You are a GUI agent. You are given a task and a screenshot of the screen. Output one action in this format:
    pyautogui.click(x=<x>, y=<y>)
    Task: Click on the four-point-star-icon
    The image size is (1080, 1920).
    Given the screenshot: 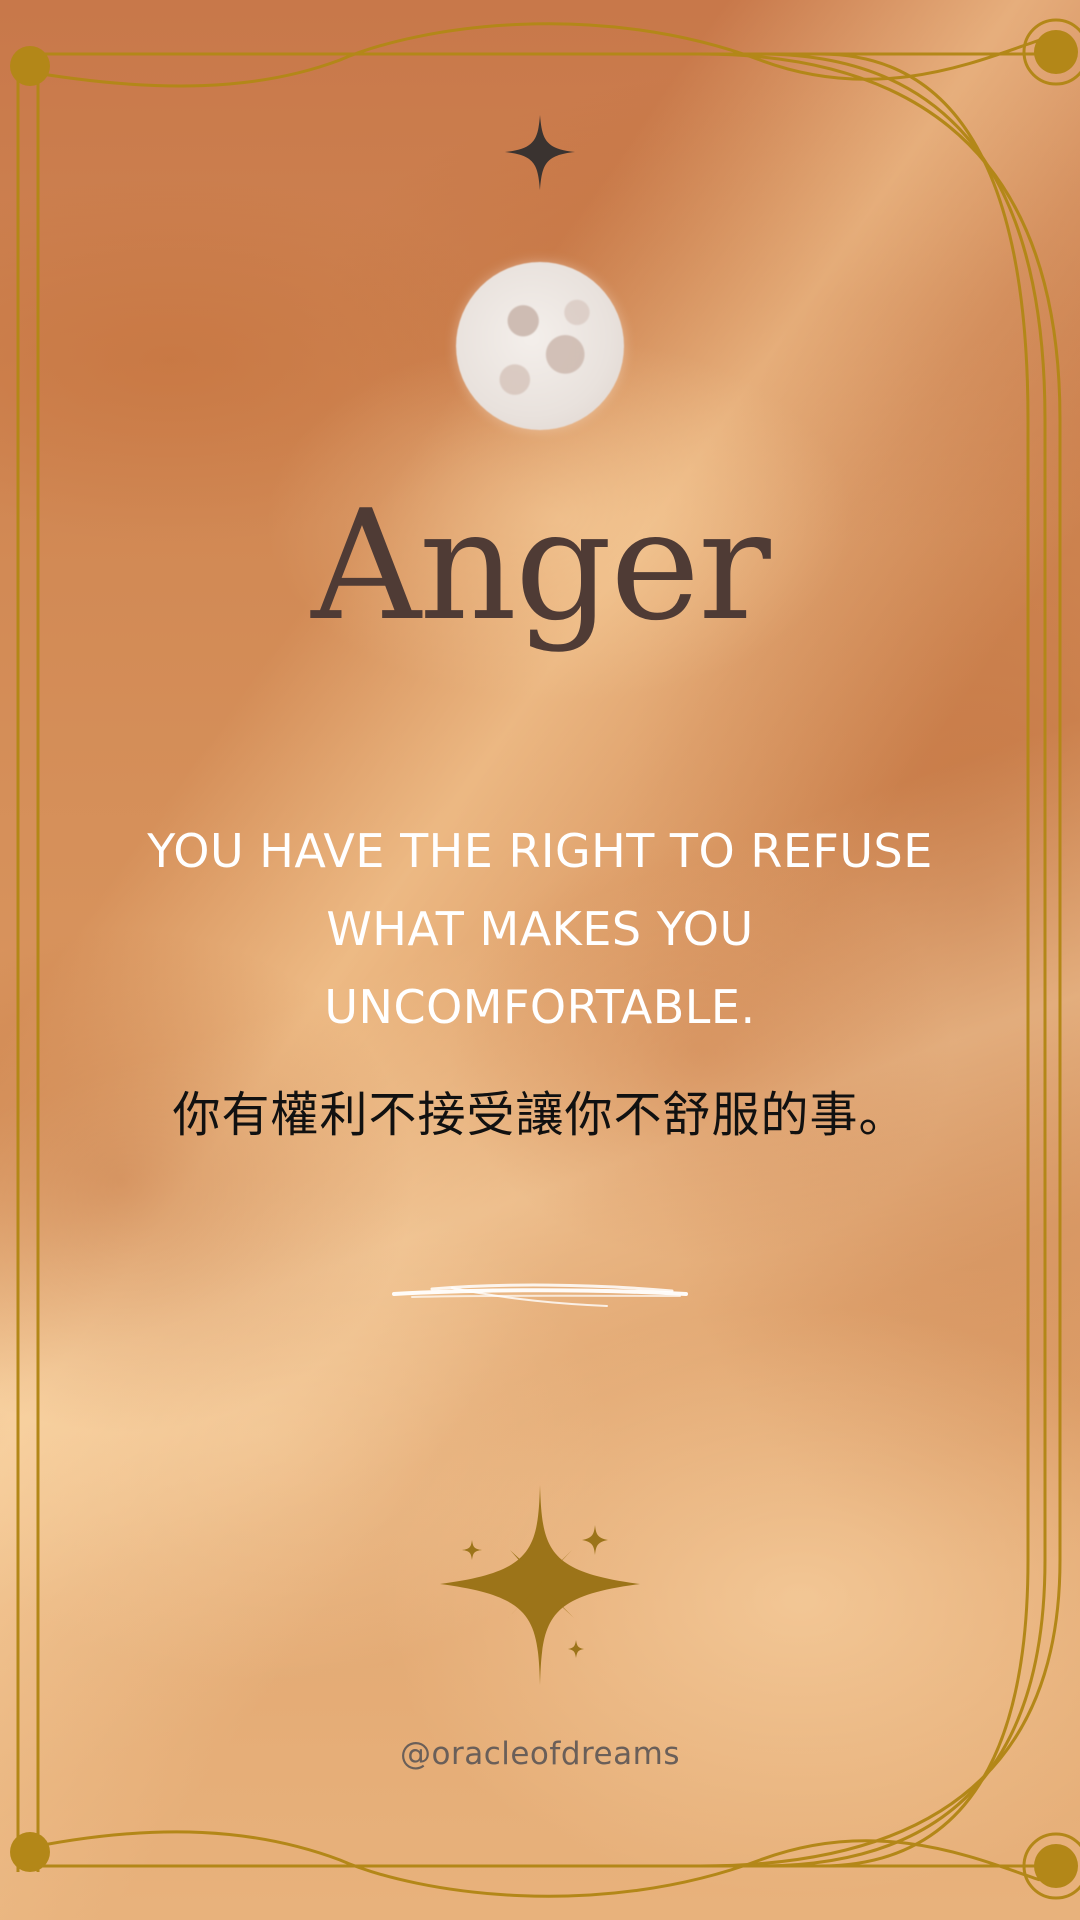 What is the action you would take?
    pyautogui.click(x=540, y=152)
    